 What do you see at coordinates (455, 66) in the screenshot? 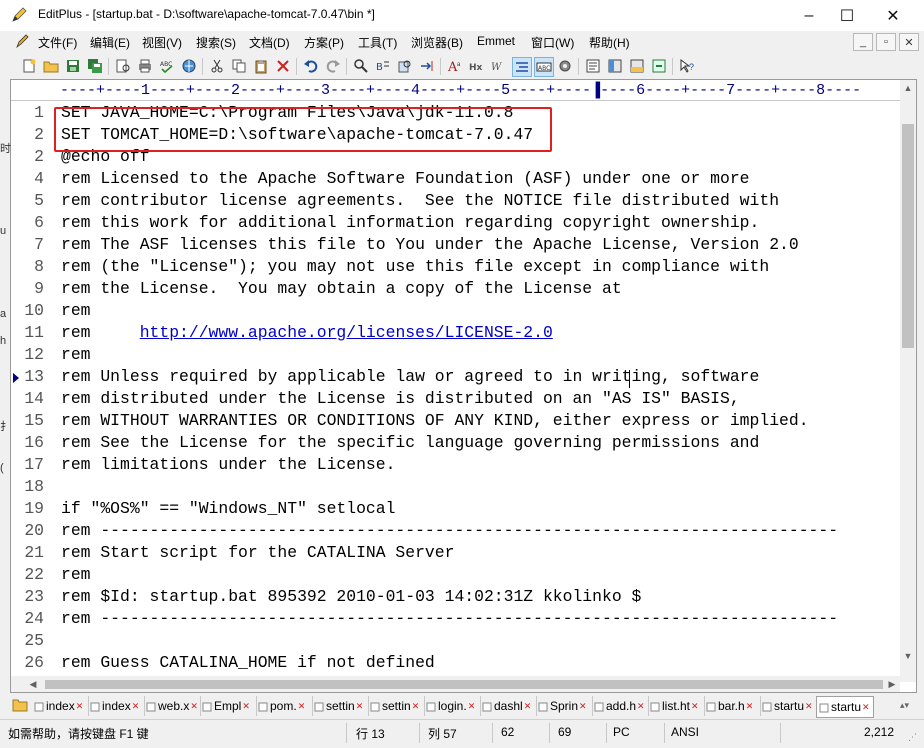
I see `font-icon: Aa` at bounding box center [455, 66].